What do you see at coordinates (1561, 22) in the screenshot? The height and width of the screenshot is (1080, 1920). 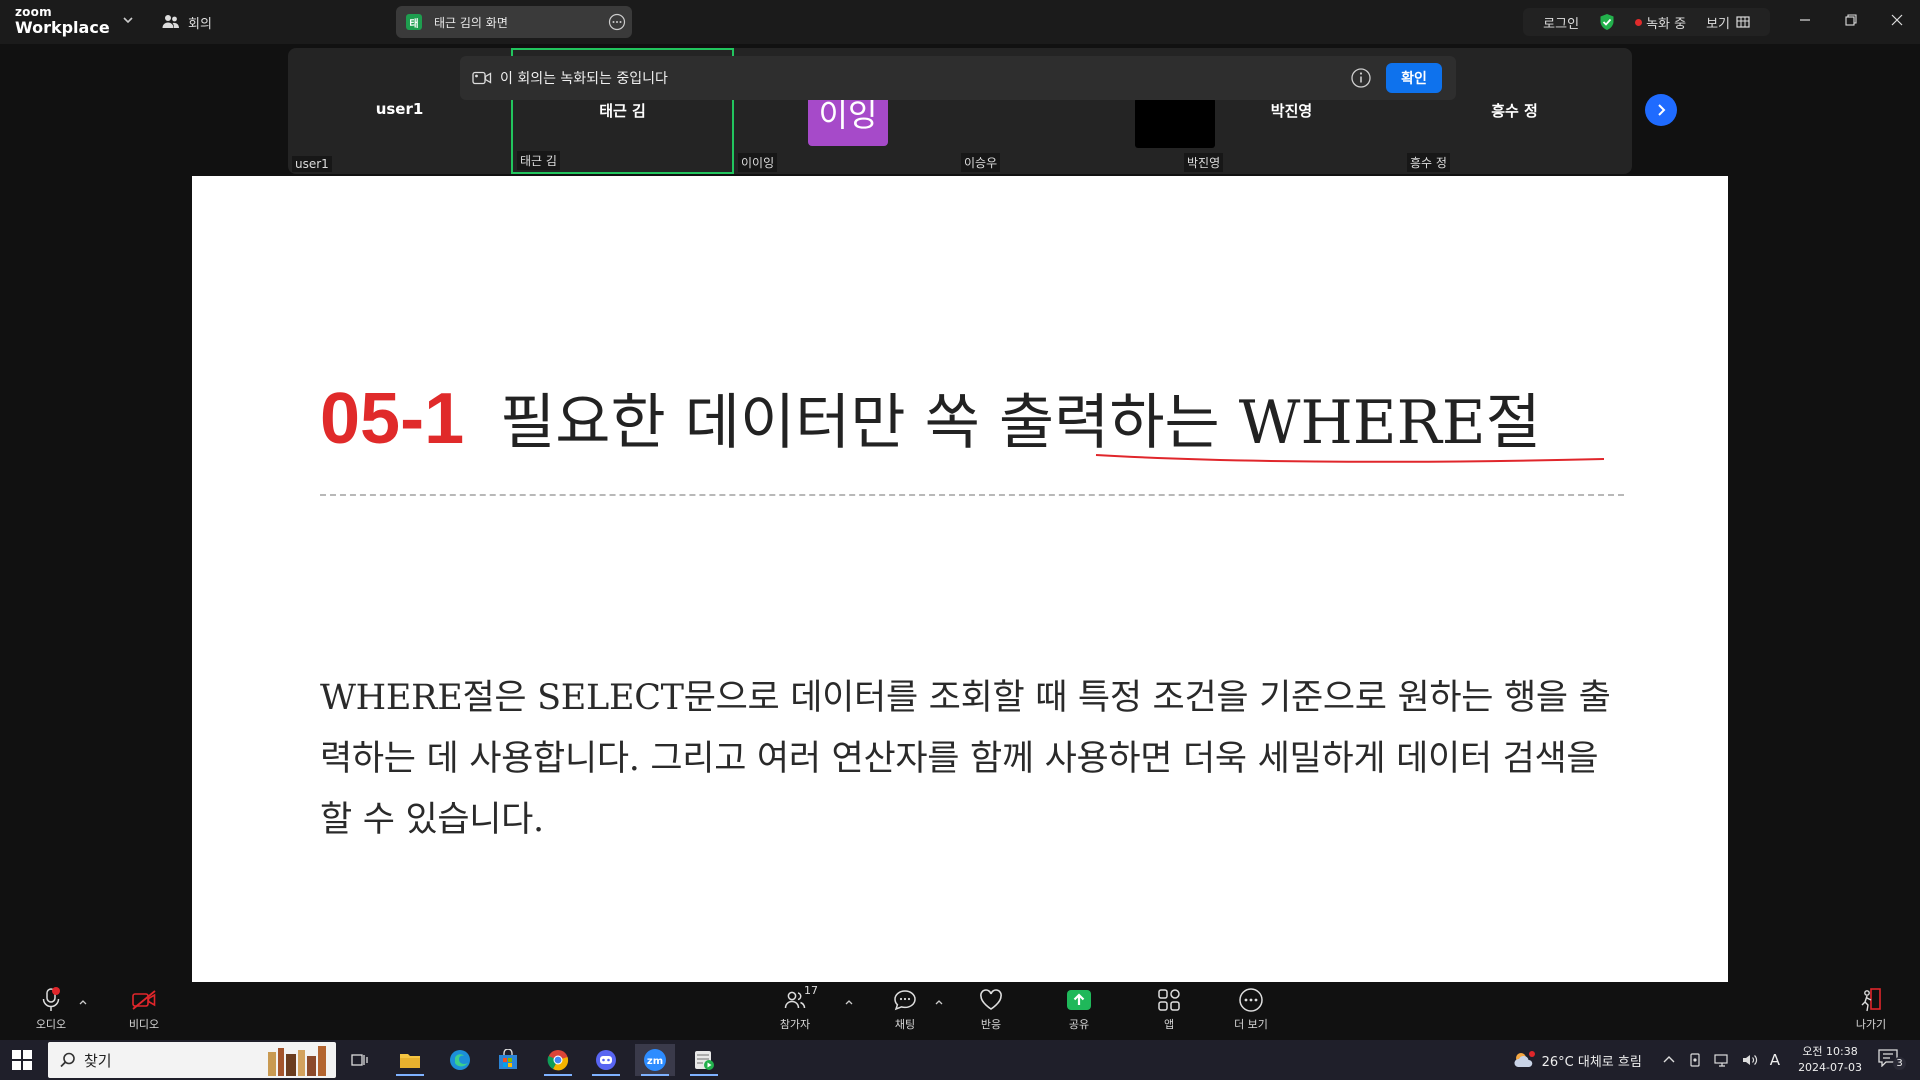 I see `login-button: 로그인` at bounding box center [1561, 22].